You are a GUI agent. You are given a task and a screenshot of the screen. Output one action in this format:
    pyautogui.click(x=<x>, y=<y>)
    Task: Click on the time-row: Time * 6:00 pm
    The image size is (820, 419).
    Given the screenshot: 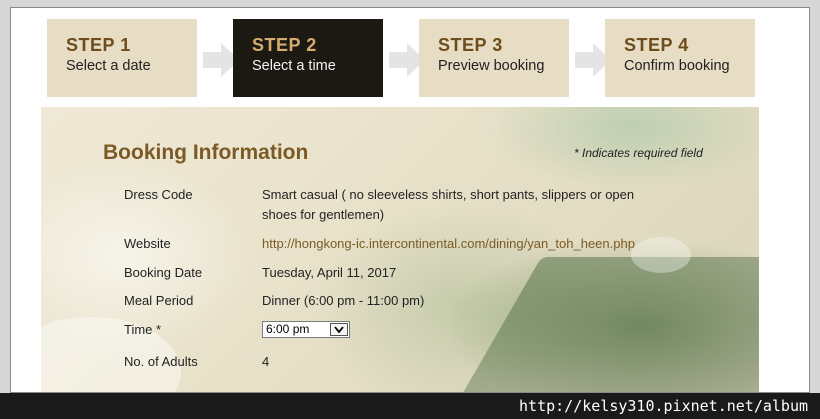 What is the action you would take?
    pyautogui.click(x=394, y=330)
    